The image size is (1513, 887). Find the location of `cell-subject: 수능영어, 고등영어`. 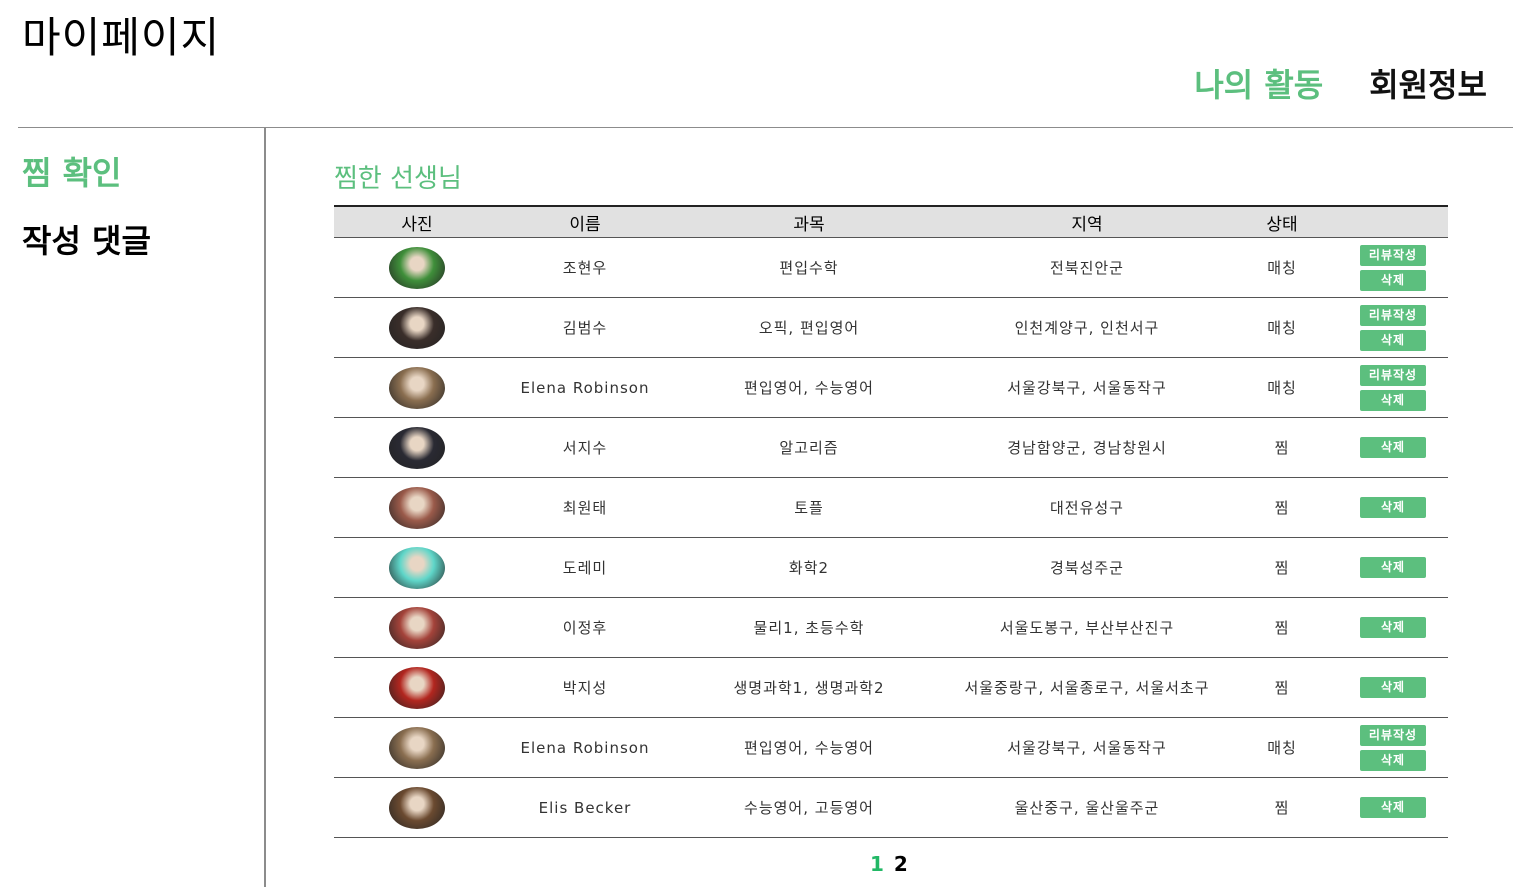

cell-subject: 수능영어, 고등영어 is located at coordinates (809, 807).